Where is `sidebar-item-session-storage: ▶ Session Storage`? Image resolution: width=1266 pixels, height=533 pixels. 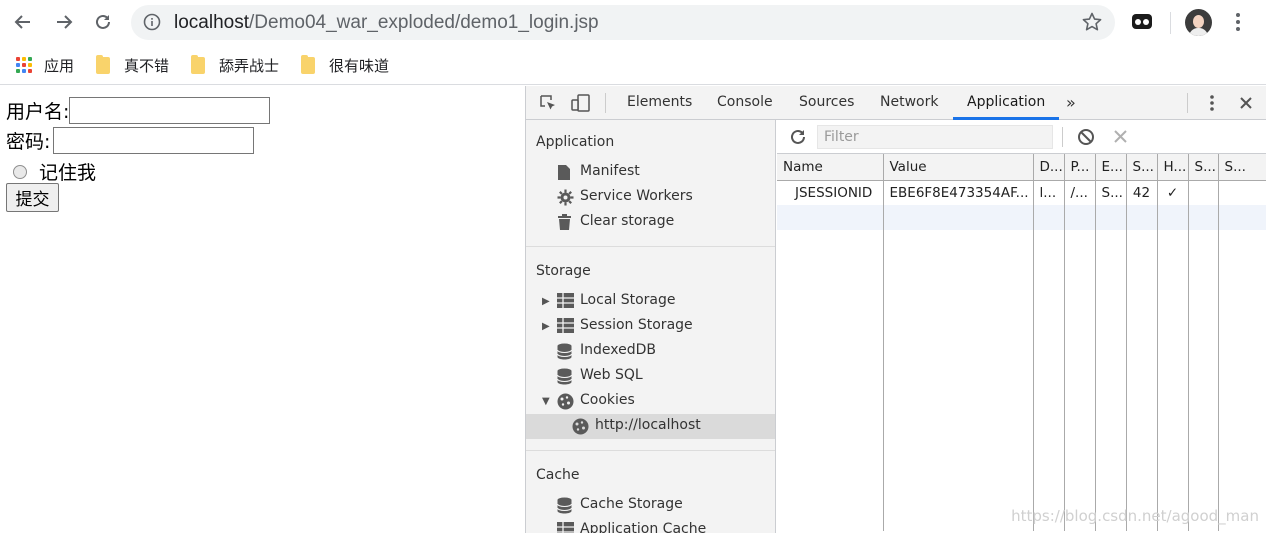 sidebar-item-session-storage: ▶ Session Storage is located at coordinates (650, 326).